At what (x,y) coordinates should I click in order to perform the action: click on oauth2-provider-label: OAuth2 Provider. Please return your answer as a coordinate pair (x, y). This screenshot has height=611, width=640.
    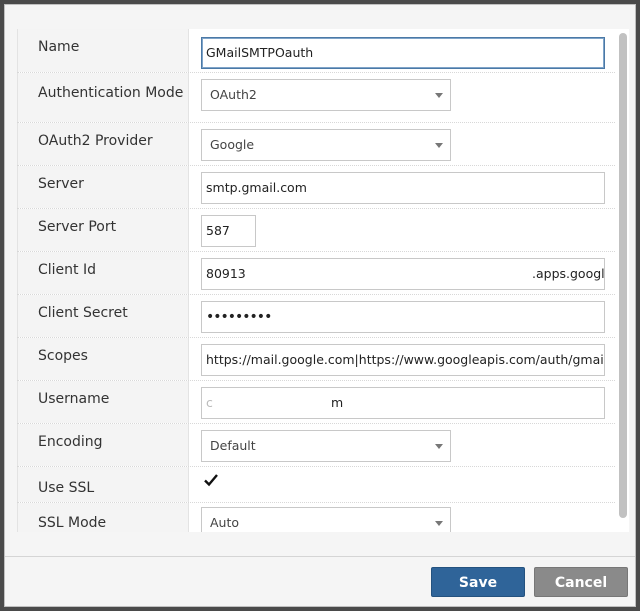
    Looking at the image, I should click on (103, 144).